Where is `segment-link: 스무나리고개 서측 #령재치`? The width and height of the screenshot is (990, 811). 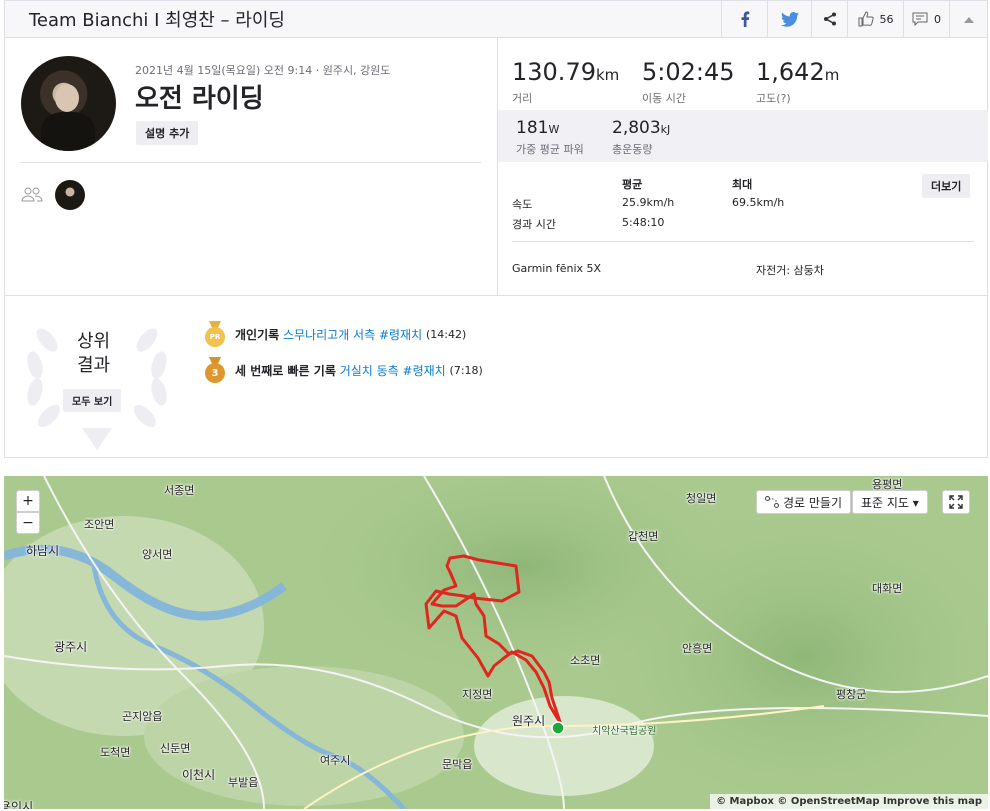 segment-link: 스무나리고개 서측 #령재치 is located at coordinates (352, 334).